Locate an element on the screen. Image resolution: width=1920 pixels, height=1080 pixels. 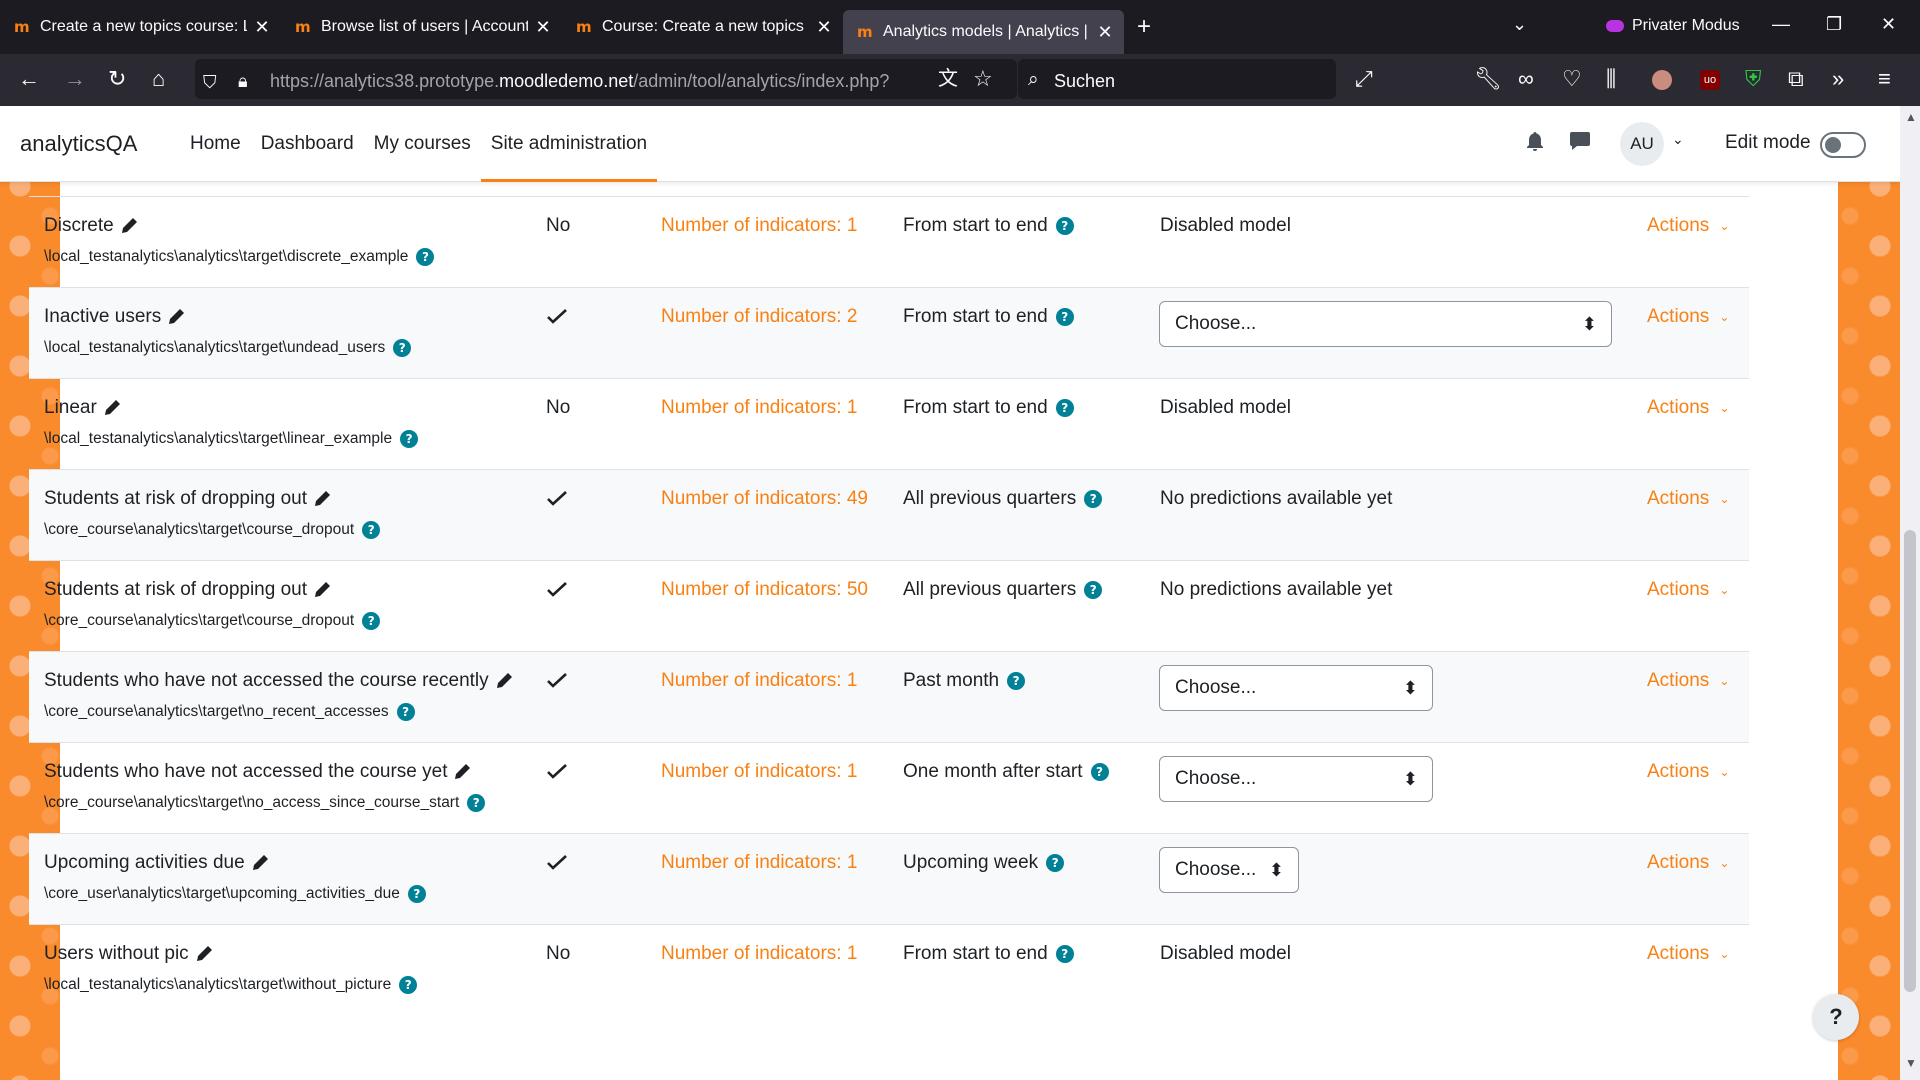
actions-label: Actions is located at coordinates (1678, 771).